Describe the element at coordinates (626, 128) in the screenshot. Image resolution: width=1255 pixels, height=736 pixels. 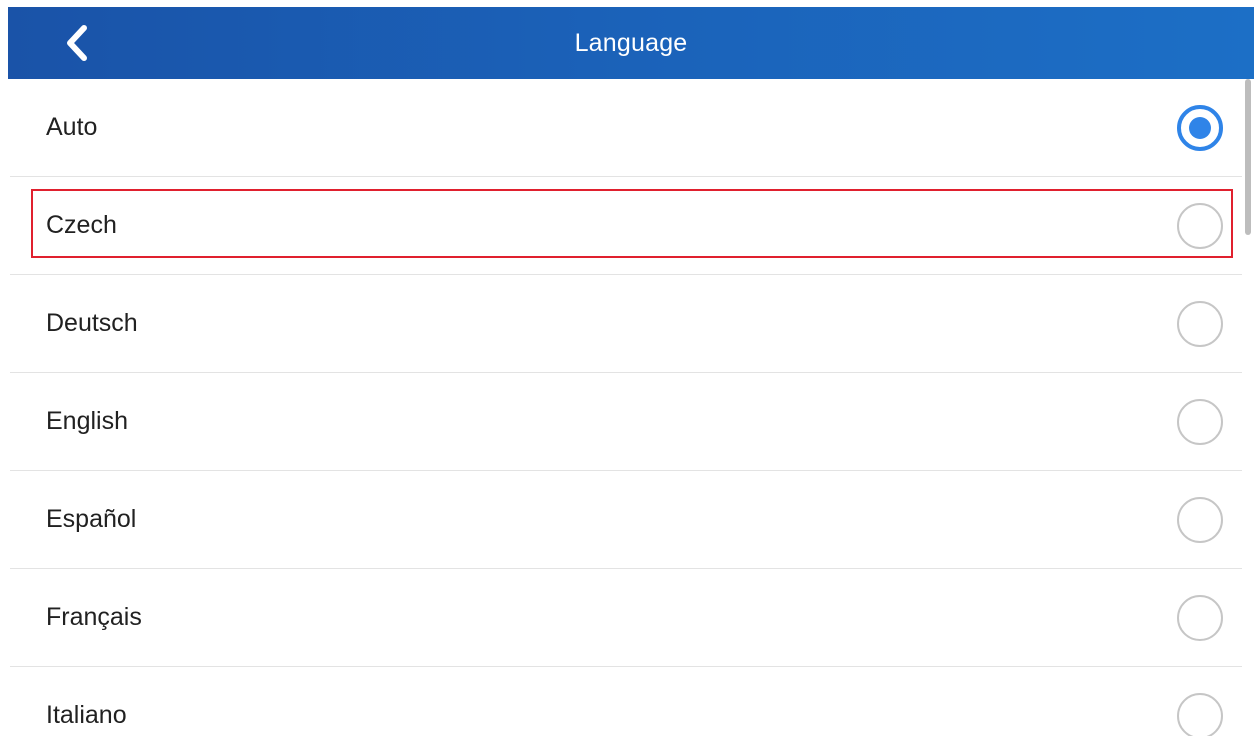
I see `language-option-auto: Auto` at that location.